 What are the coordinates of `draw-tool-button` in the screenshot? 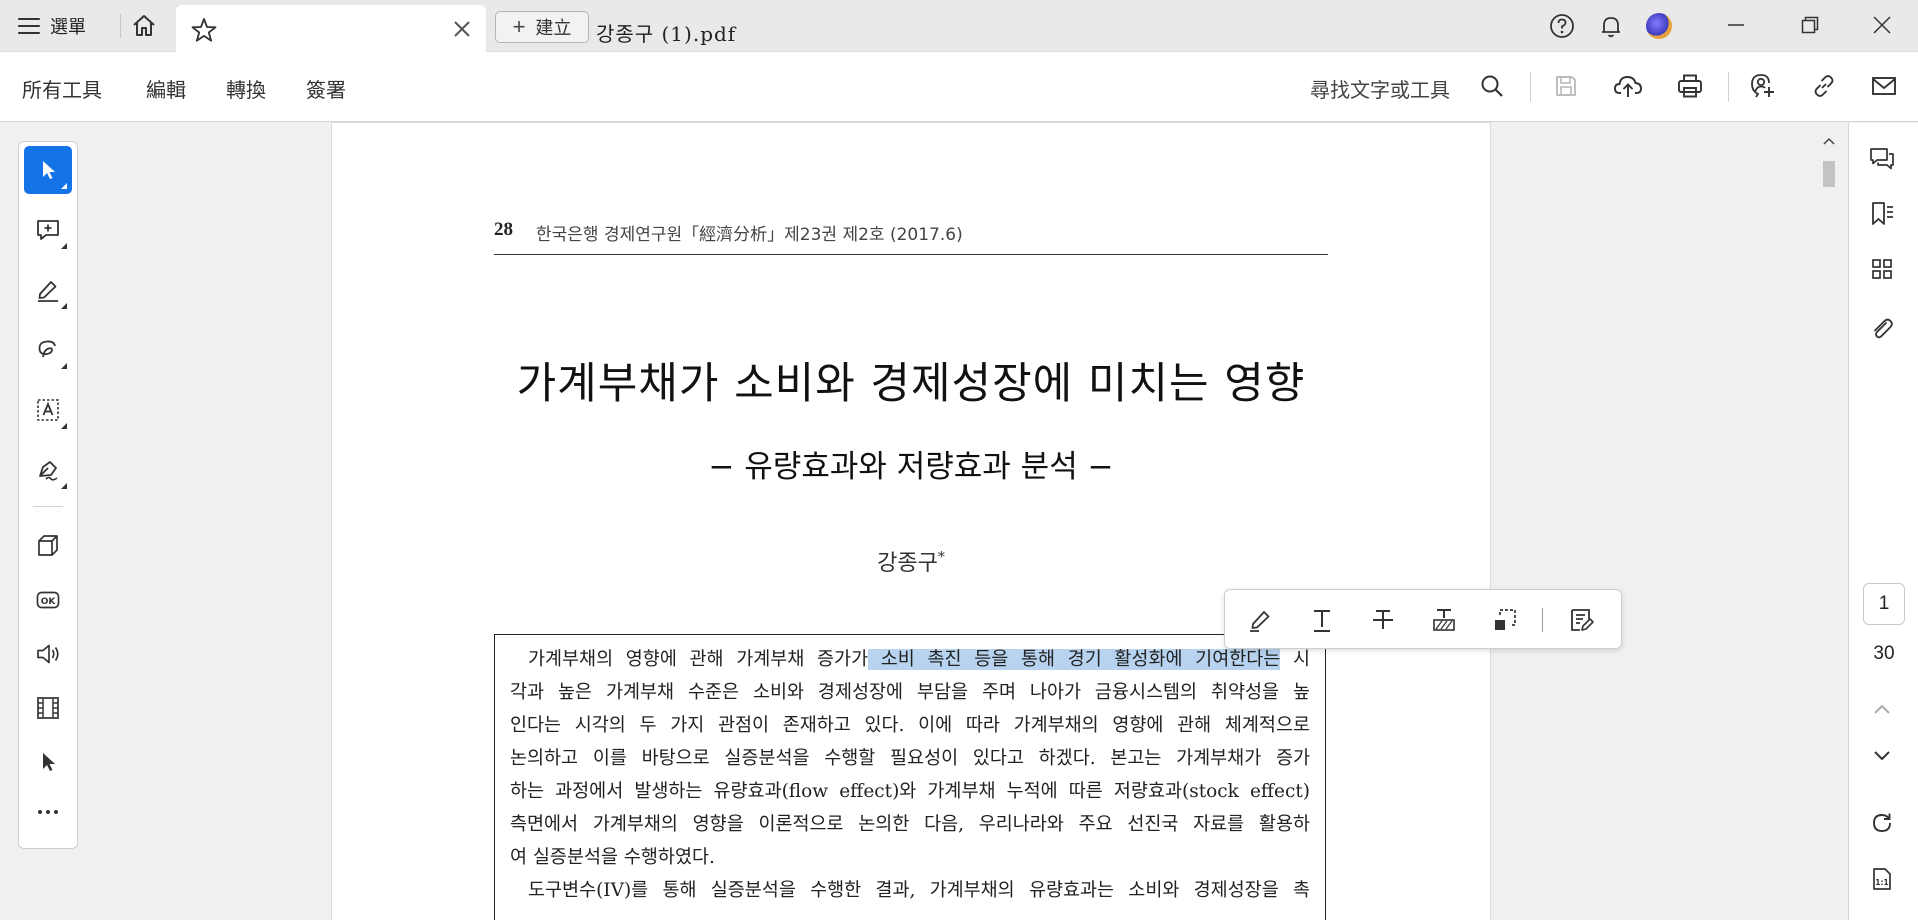 It's located at (48, 350).